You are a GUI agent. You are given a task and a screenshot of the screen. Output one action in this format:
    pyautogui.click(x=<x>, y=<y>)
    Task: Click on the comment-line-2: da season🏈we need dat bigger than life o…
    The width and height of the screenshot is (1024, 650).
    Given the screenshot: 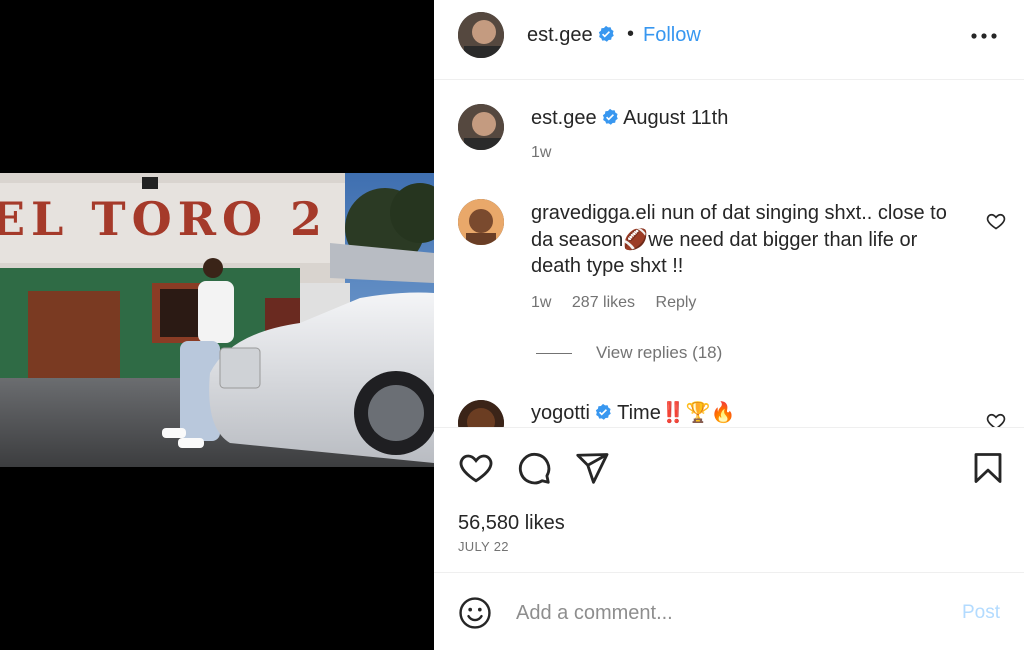 What is the action you would take?
    pyautogui.click(x=724, y=239)
    